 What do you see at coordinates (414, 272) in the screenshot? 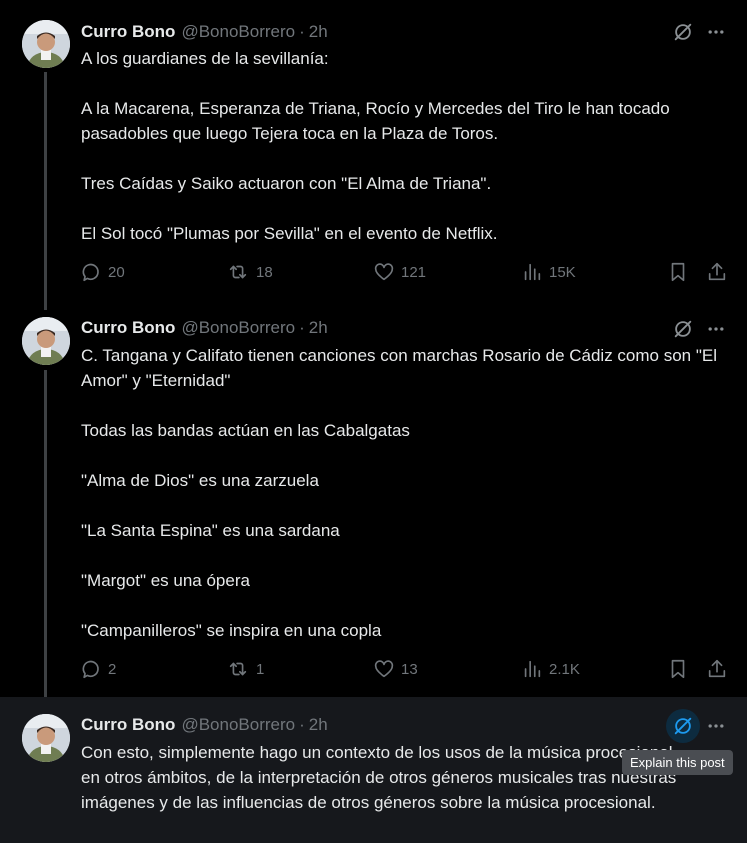
I see `like-count: 121` at bounding box center [414, 272].